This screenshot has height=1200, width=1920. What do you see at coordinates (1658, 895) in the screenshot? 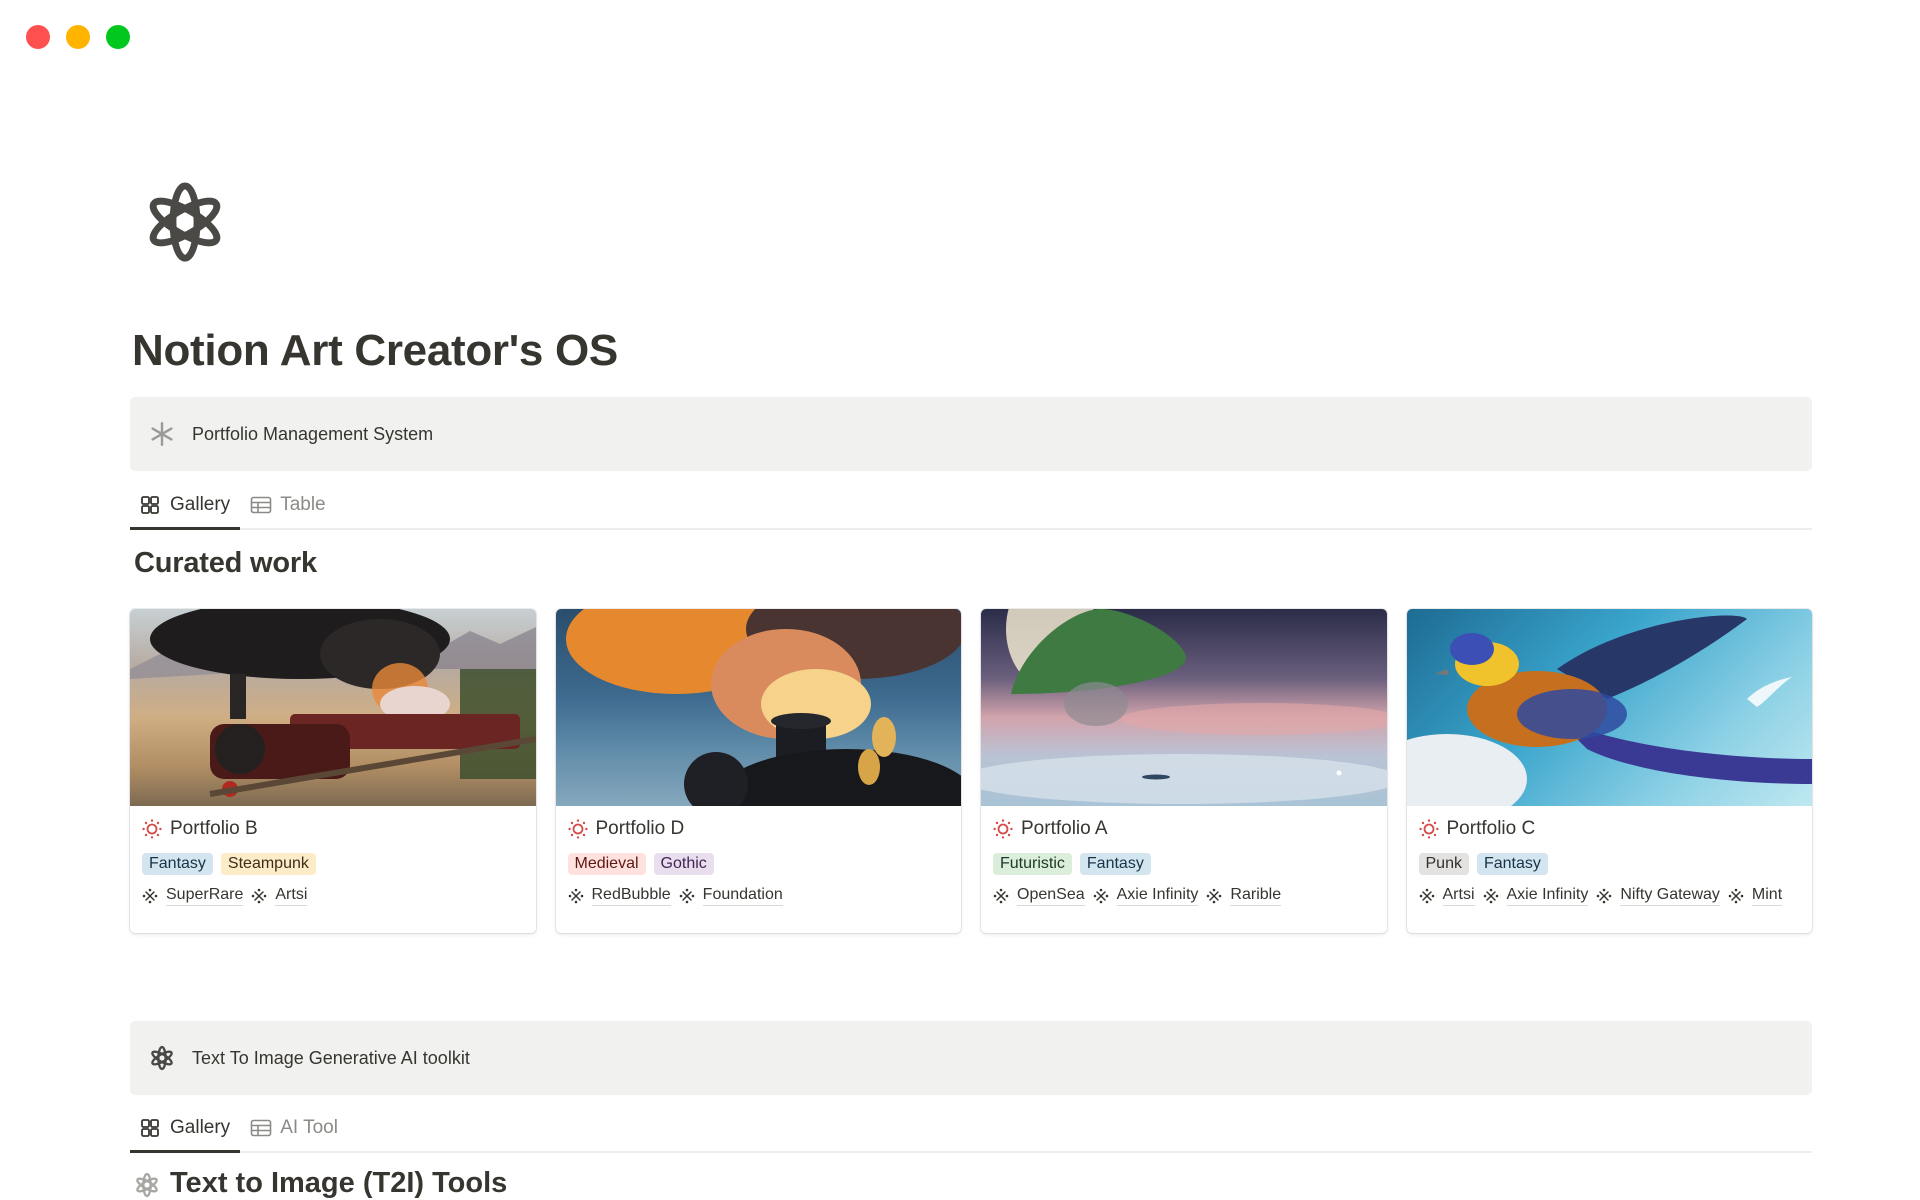
I see `platform-link: Nifty Gateway` at bounding box center [1658, 895].